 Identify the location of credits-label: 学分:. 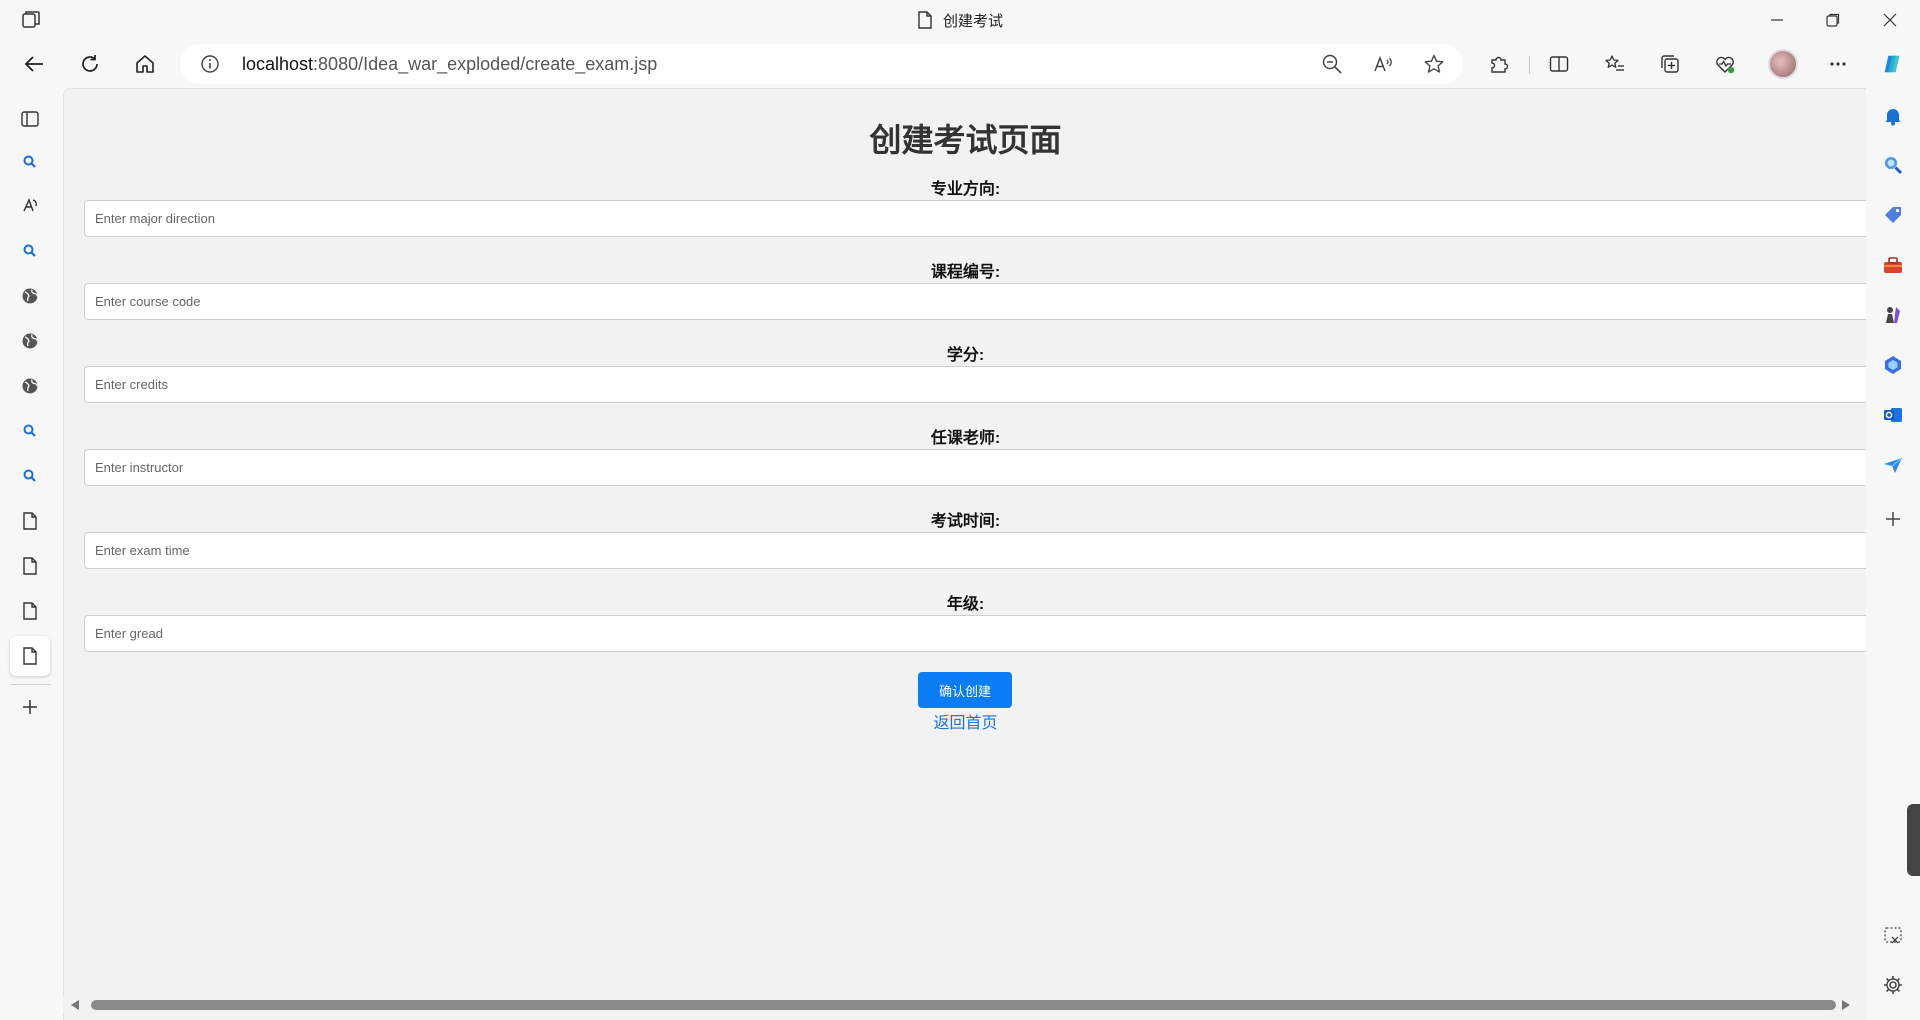
(965, 355).